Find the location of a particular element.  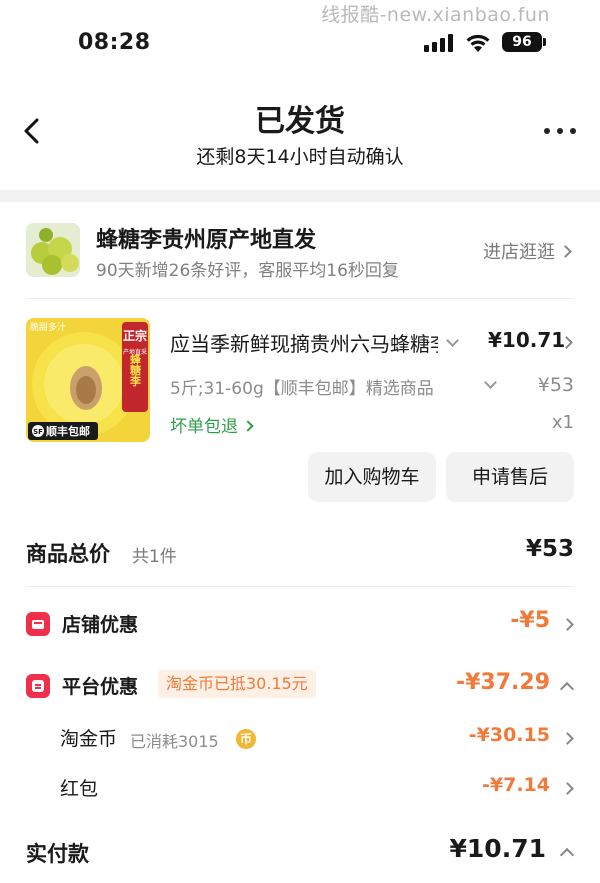

platform-discount-label: 平台优惠 is located at coordinates (100, 687).